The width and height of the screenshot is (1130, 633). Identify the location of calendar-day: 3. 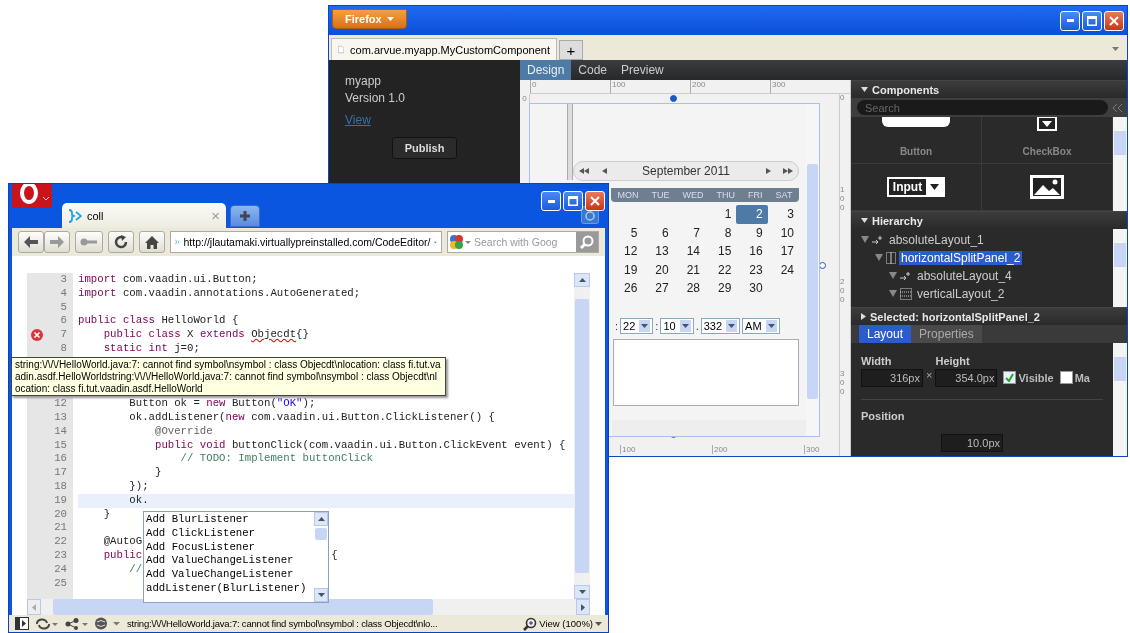
(783, 214).